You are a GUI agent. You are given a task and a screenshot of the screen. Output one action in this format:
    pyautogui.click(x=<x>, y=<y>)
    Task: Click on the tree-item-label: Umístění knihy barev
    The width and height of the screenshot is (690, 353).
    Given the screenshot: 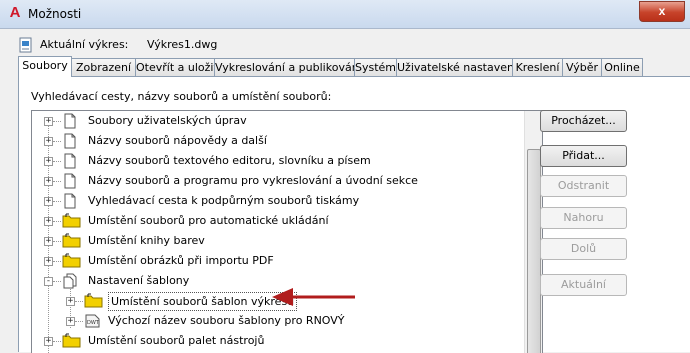 What is the action you would take?
    pyautogui.click(x=146, y=240)
    